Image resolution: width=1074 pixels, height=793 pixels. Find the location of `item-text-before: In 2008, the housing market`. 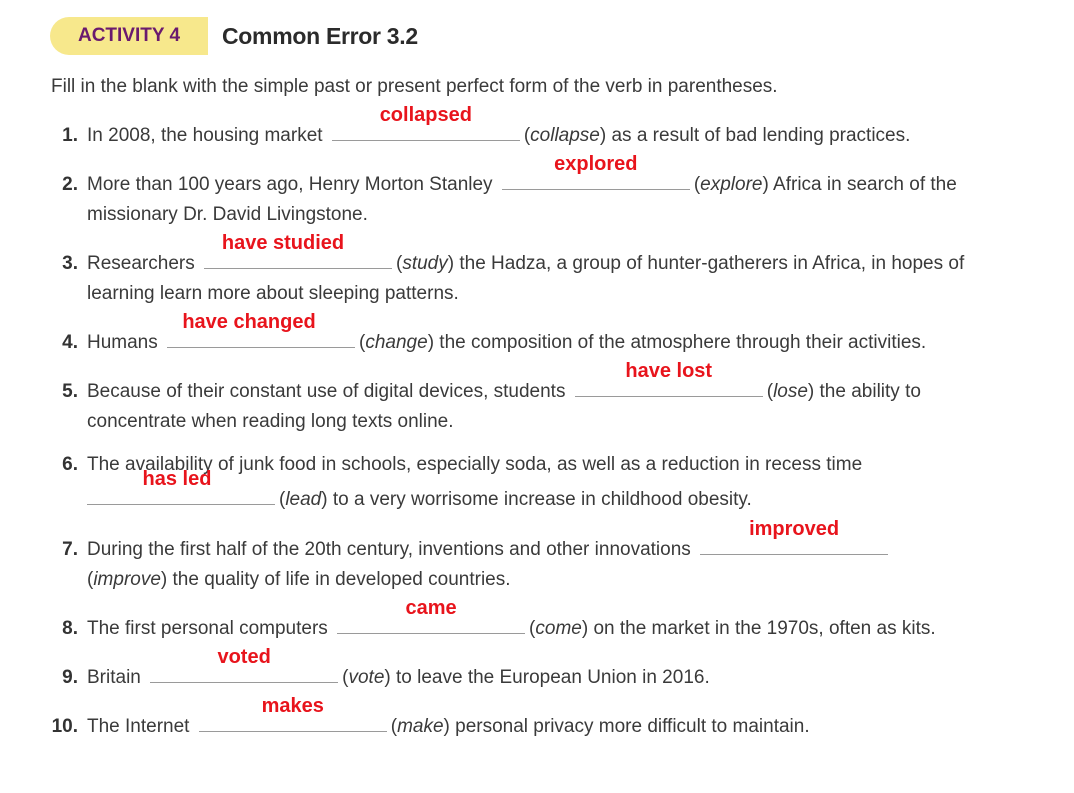

item-text-before: In 2008, the housing market is located at coordinates (205, 135).